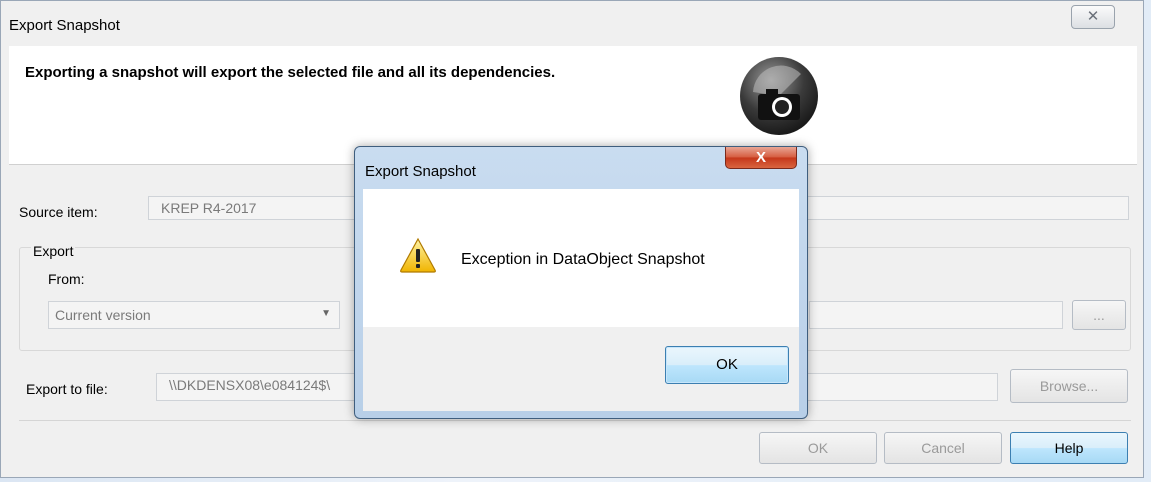 This screenshot has width=1151, height=482. I want to click on export-group-label: Export, so click(53, 251).